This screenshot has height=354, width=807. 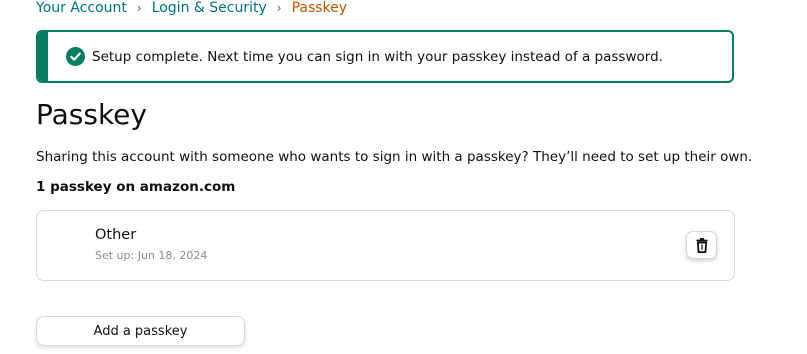 I want to click on breadcrumb-current: Passkey, so click(x=319, y=8).